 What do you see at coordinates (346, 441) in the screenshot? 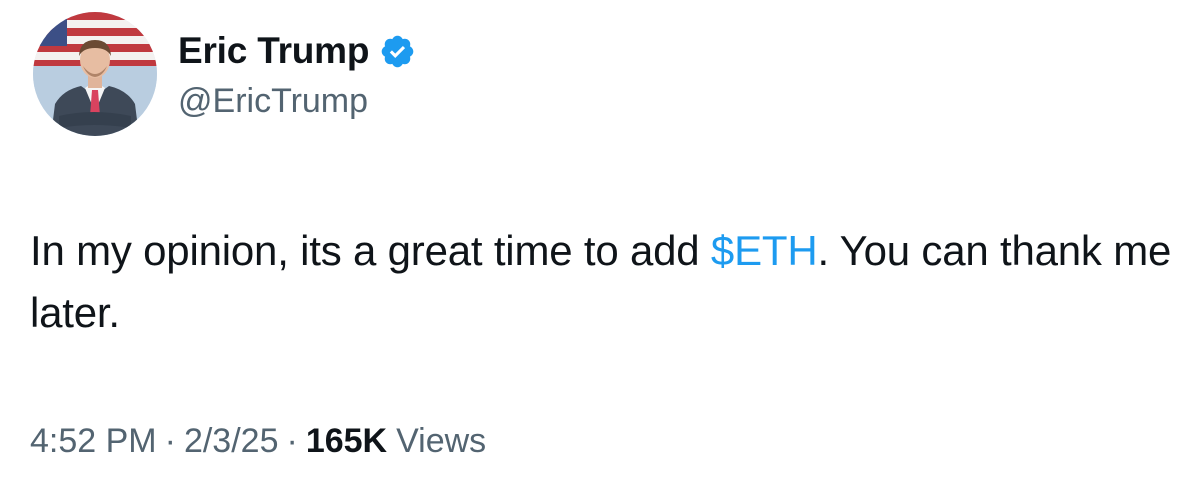
I see `views-count: 165K` at bounding box center [346, 441].